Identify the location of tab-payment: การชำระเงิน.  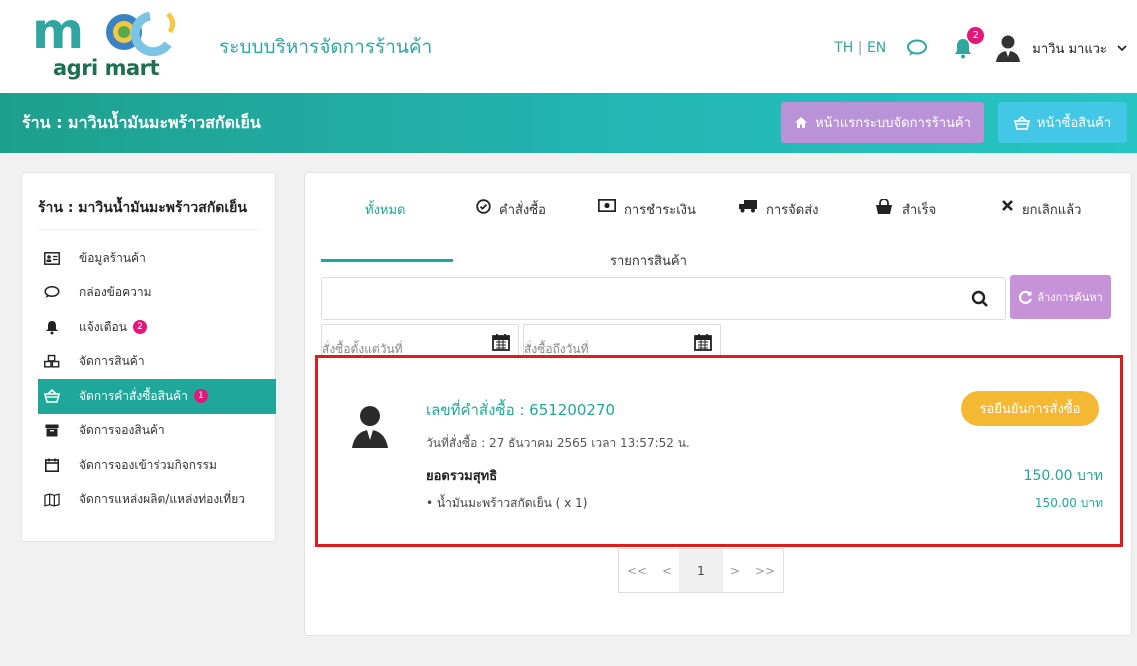
(647, 227).